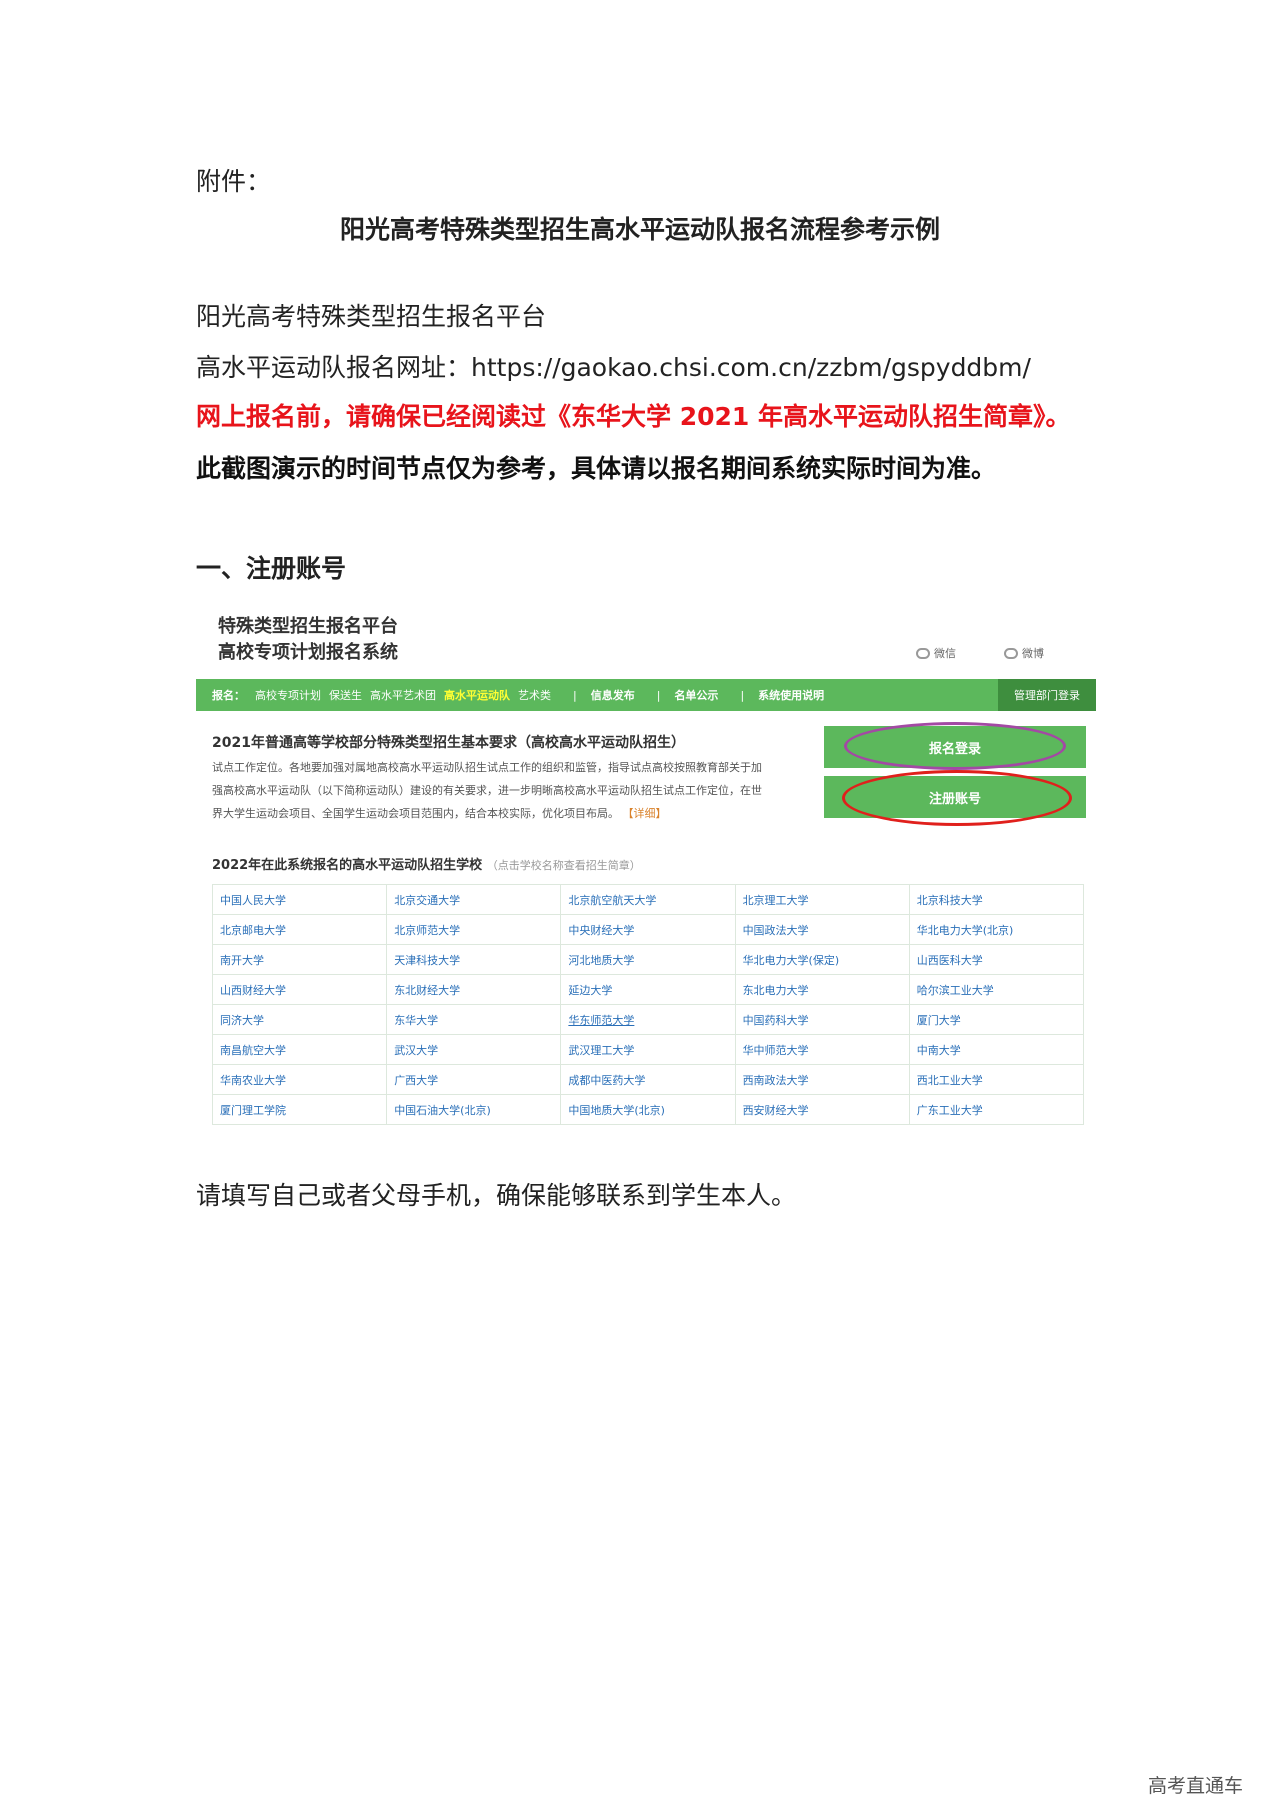  Describe the element at coordinates (299, 1109) in the screenshot. I see `school-link: 厦门理工学院` at that location.